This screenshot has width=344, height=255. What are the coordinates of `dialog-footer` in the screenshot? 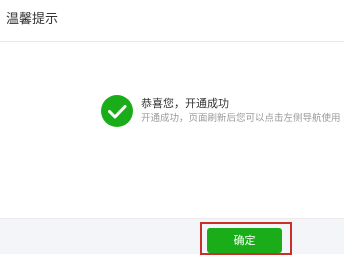 It's located at (172, 236).